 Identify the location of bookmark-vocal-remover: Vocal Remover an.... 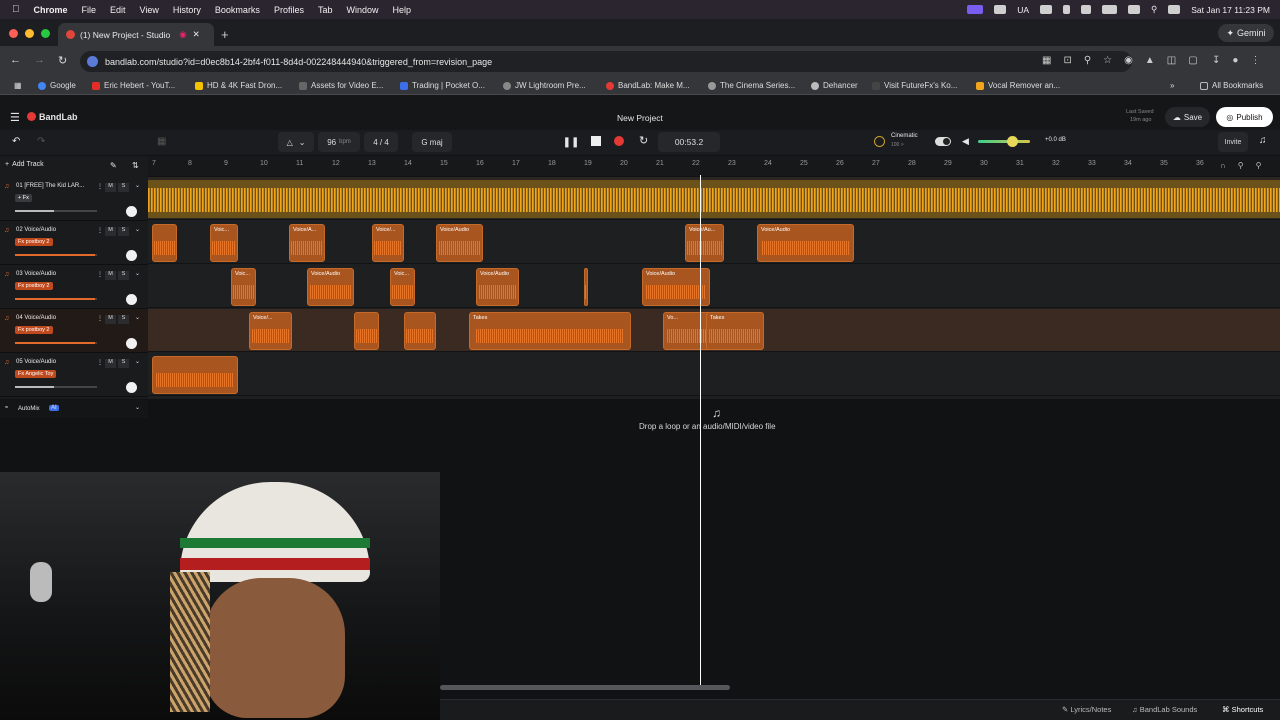
(1018, 85).